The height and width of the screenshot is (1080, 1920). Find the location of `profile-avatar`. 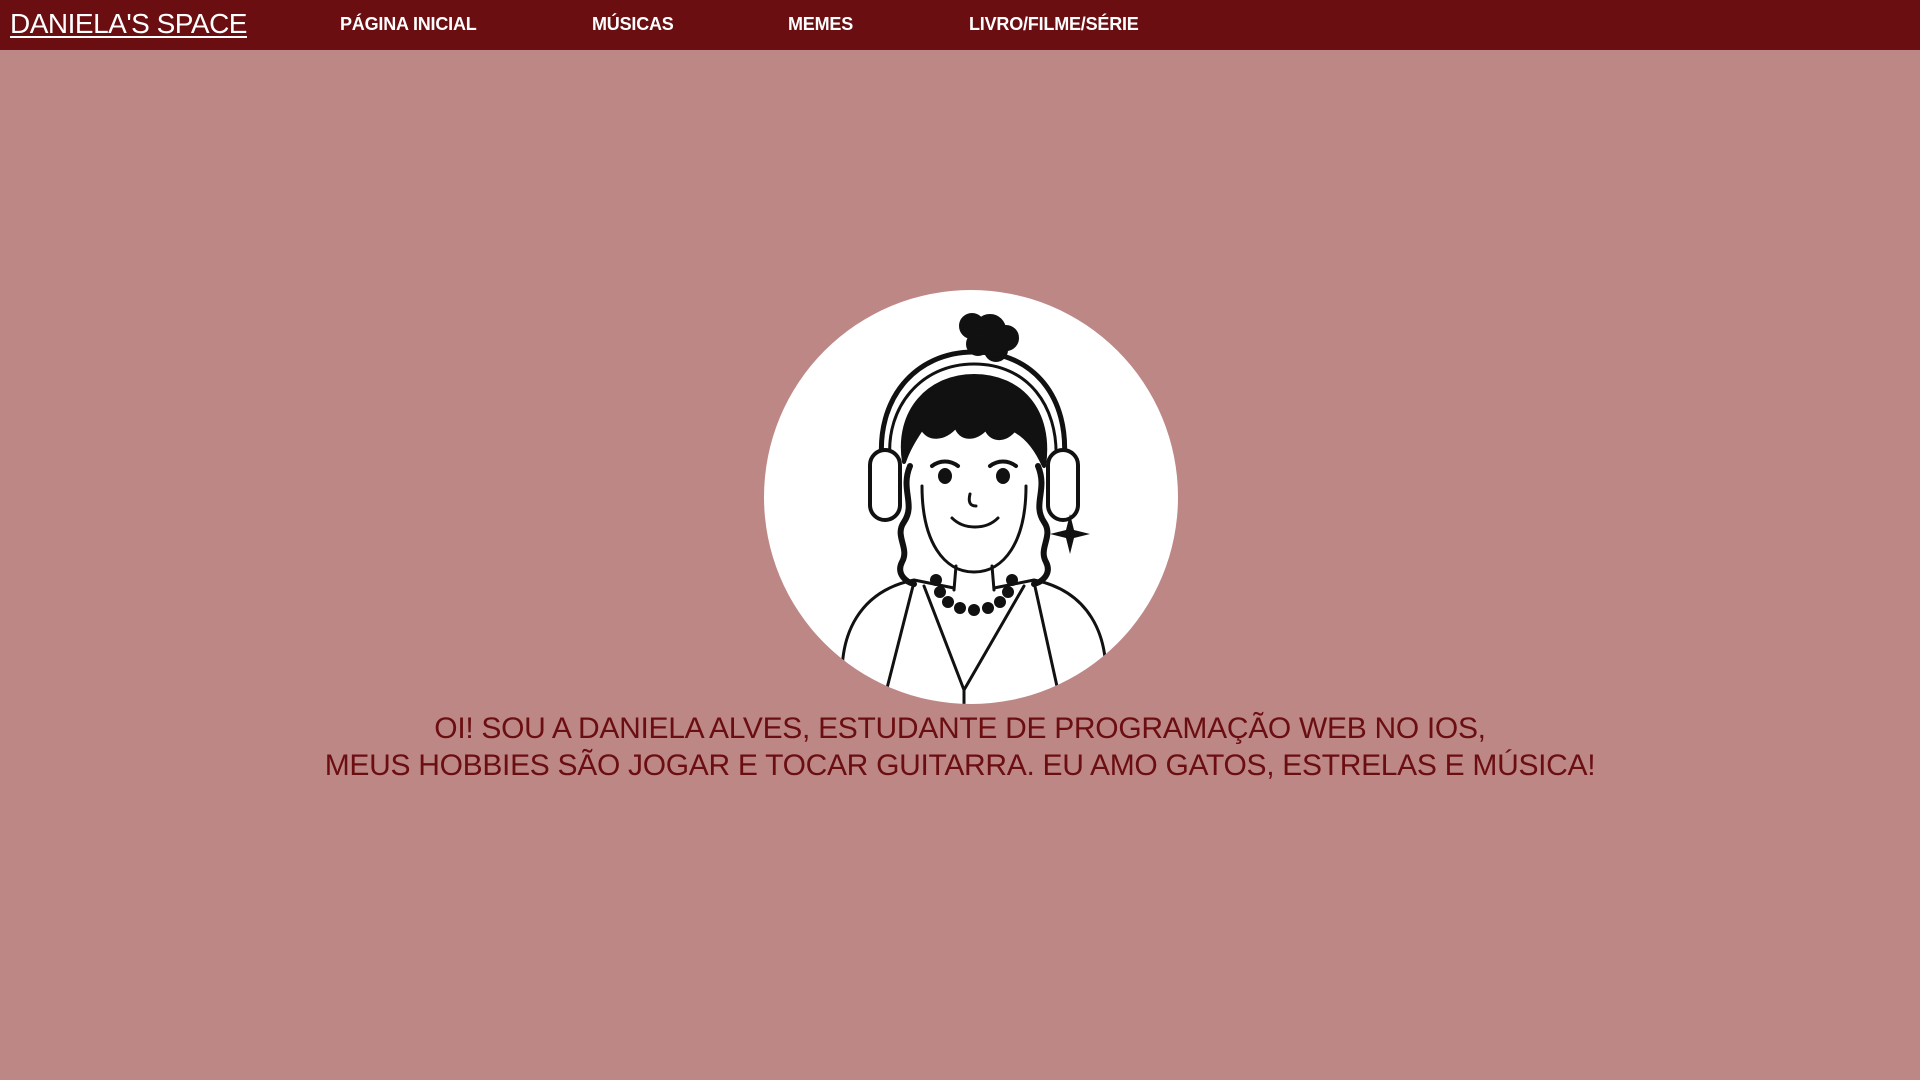

profile-avatar is located at coordinates (971, 497).